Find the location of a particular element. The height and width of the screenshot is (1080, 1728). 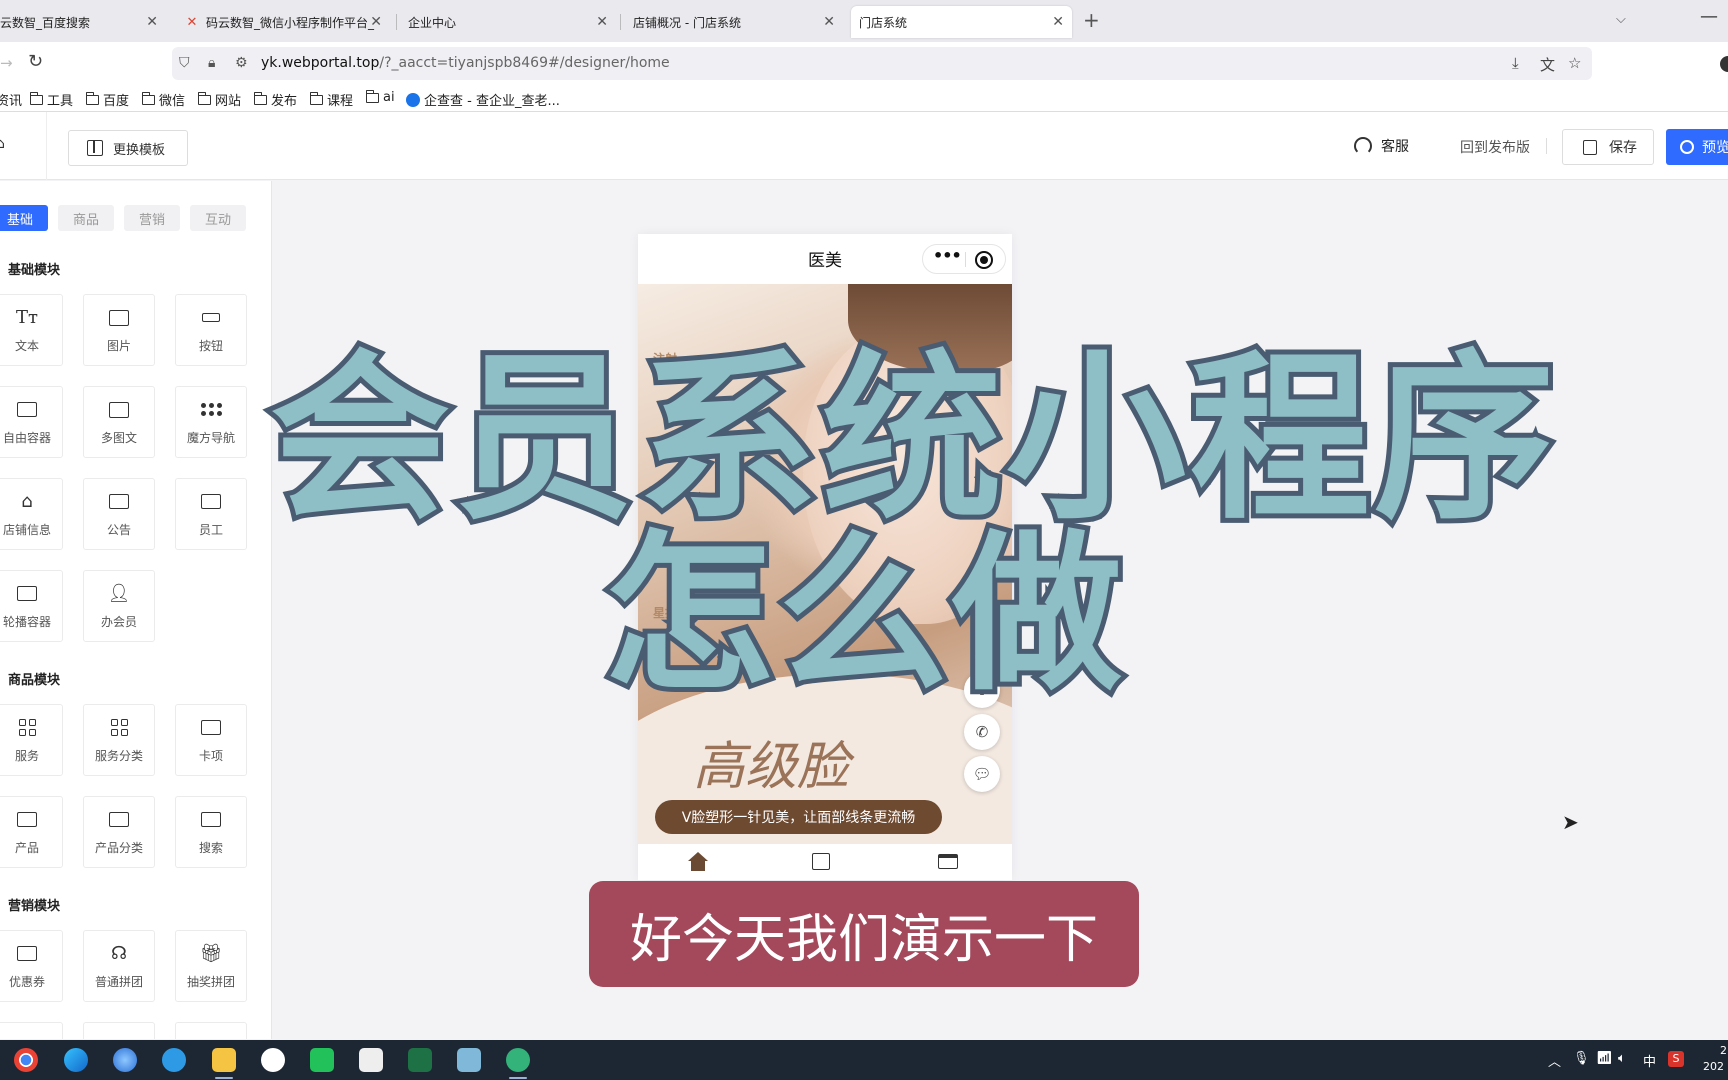

microphone-icon: 🎙︎ is located at coordinates (1581, 1058).